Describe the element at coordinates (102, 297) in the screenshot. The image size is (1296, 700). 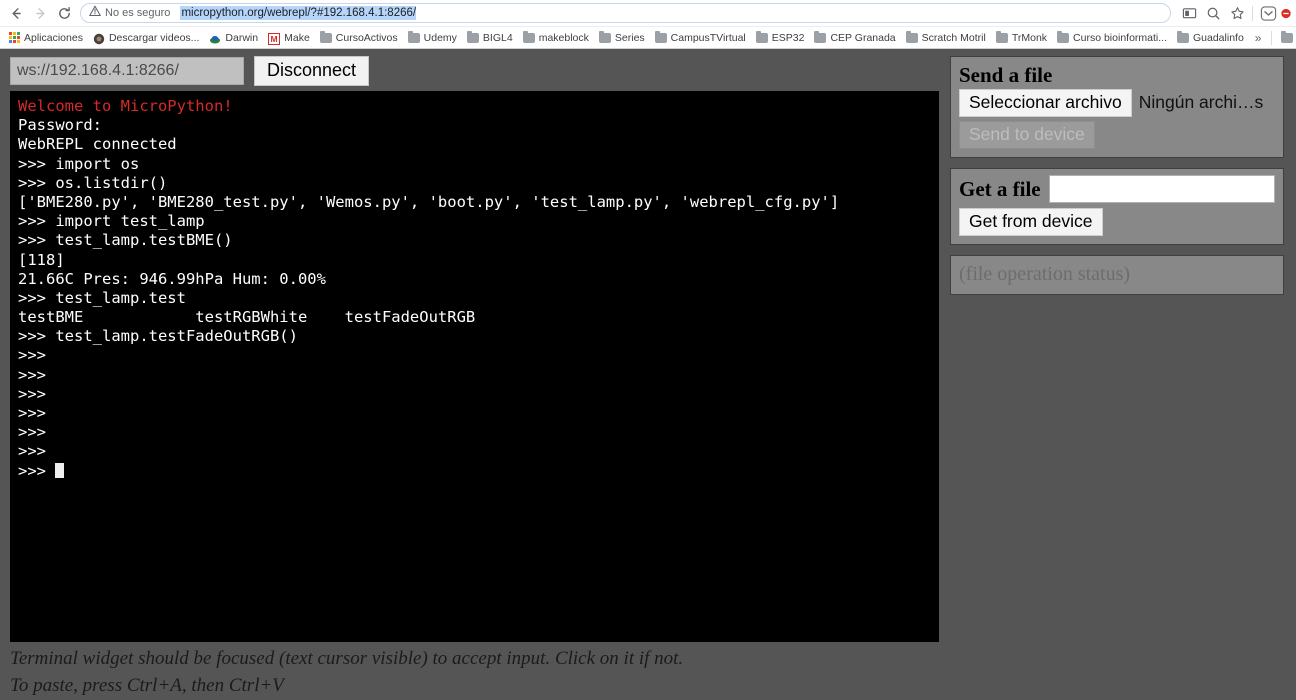
I see `terminal-line: >>> test_lamp.test` at that location.